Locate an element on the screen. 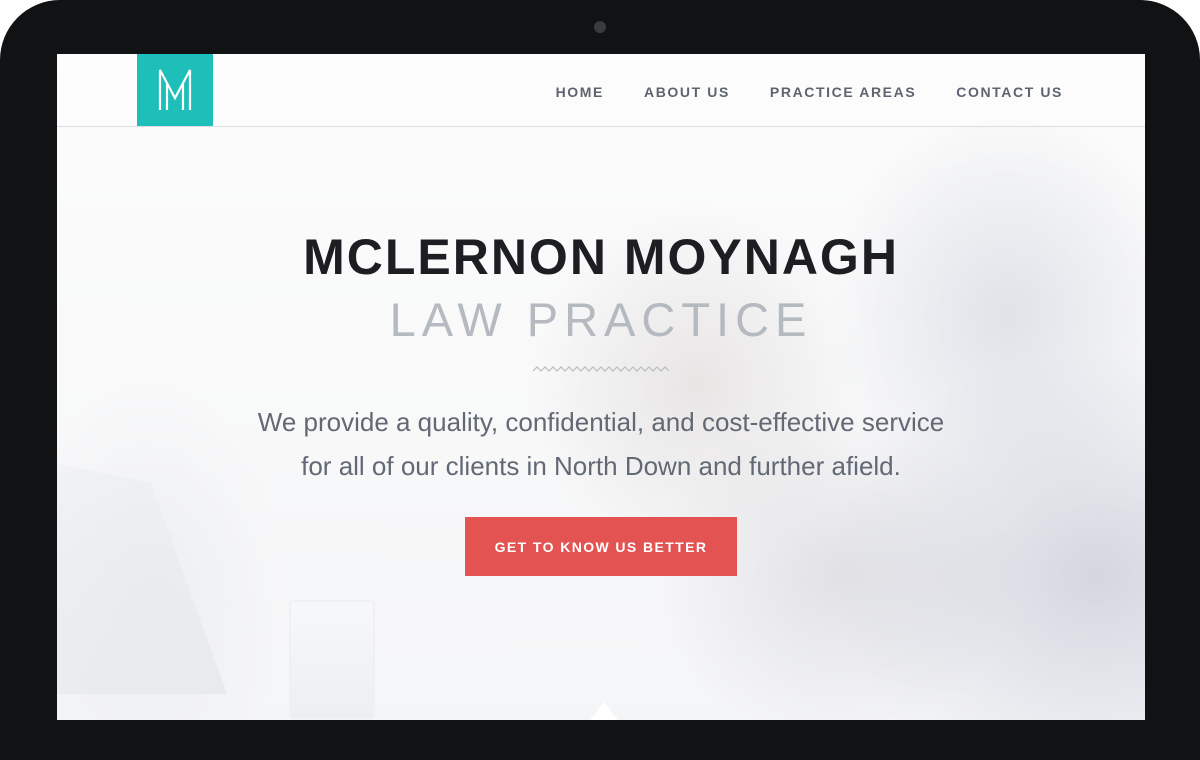 The image size is (1200, 760). nav-home: HOME is located at coordinates (580, 92).